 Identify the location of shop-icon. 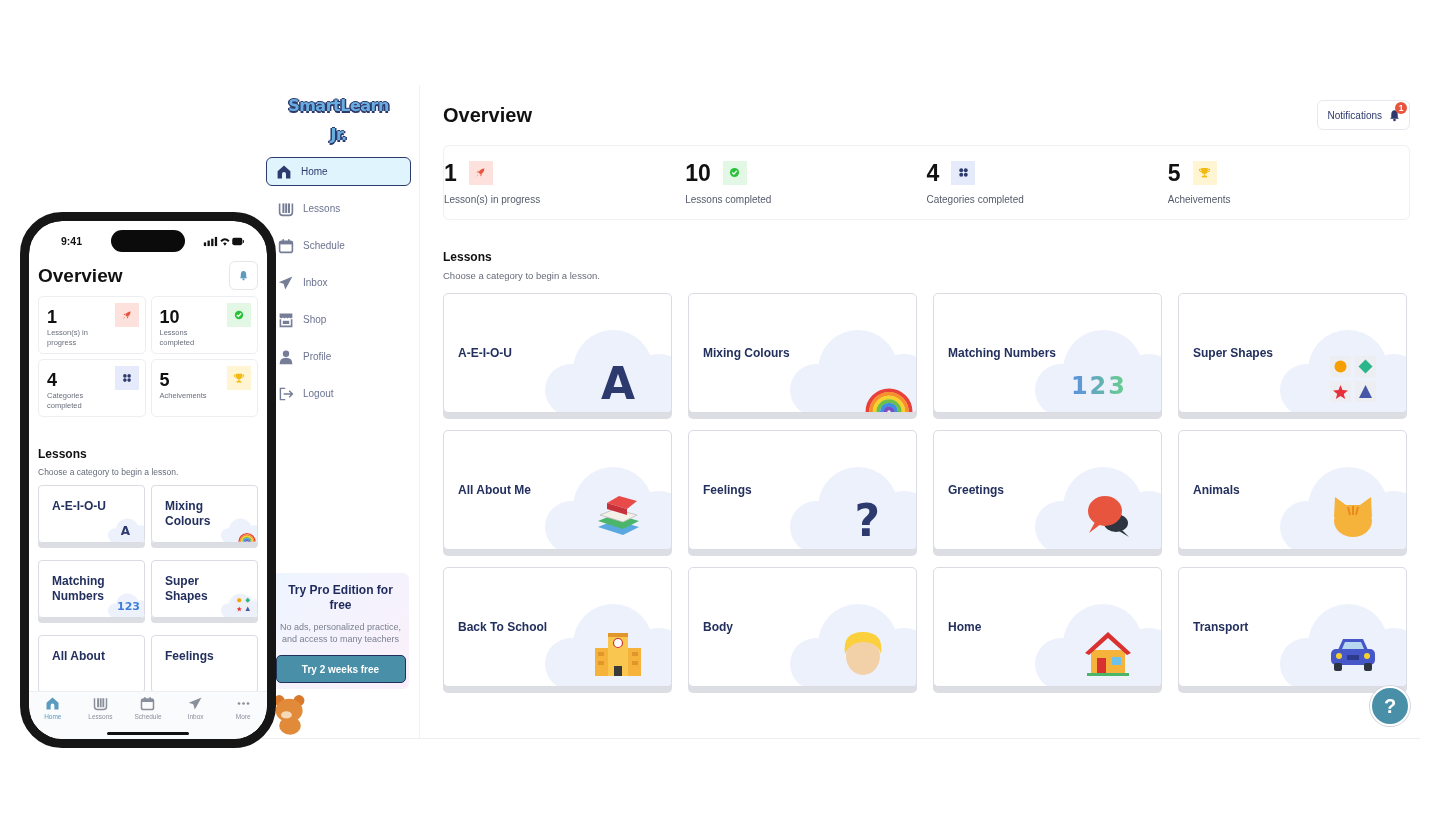
(286, 319).